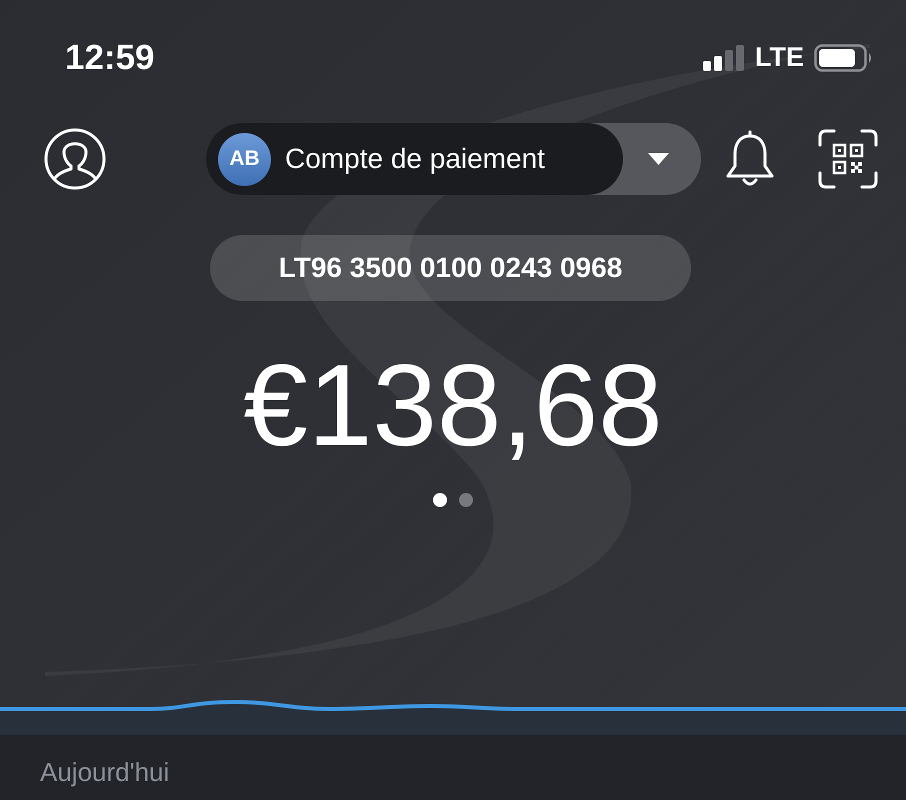 The image size is (906, 800). What do you see at coordinates (75, 159) in the screenshot?
I see `profile-icon` at bounding box center [75, 159].